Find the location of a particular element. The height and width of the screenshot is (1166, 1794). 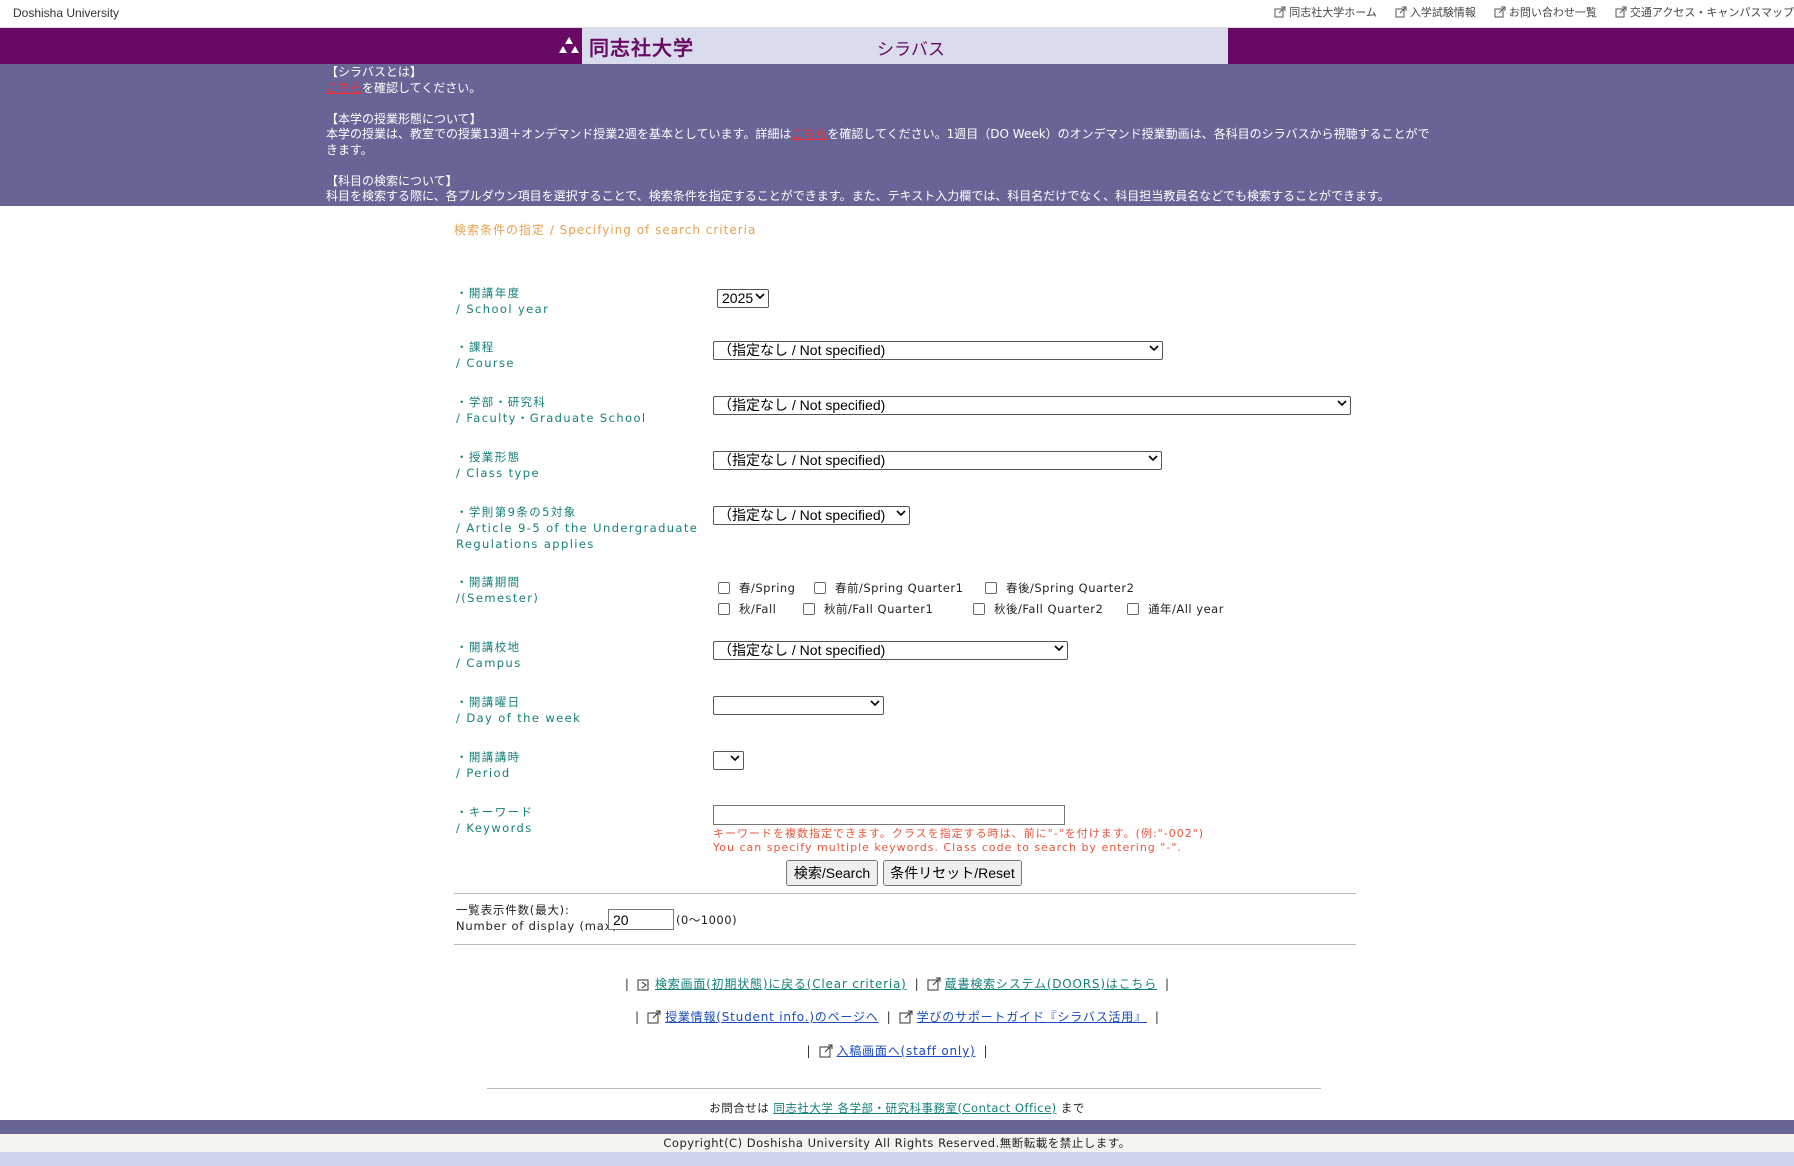

footer-band is located at coordinates (897, 1127).